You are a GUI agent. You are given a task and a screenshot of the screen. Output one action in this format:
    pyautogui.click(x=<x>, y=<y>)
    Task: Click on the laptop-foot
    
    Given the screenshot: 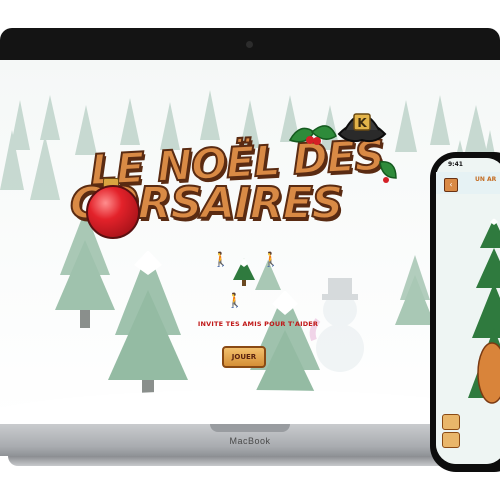 What is the action you would take?
    pyautogui.click(x=250, y=461)
    